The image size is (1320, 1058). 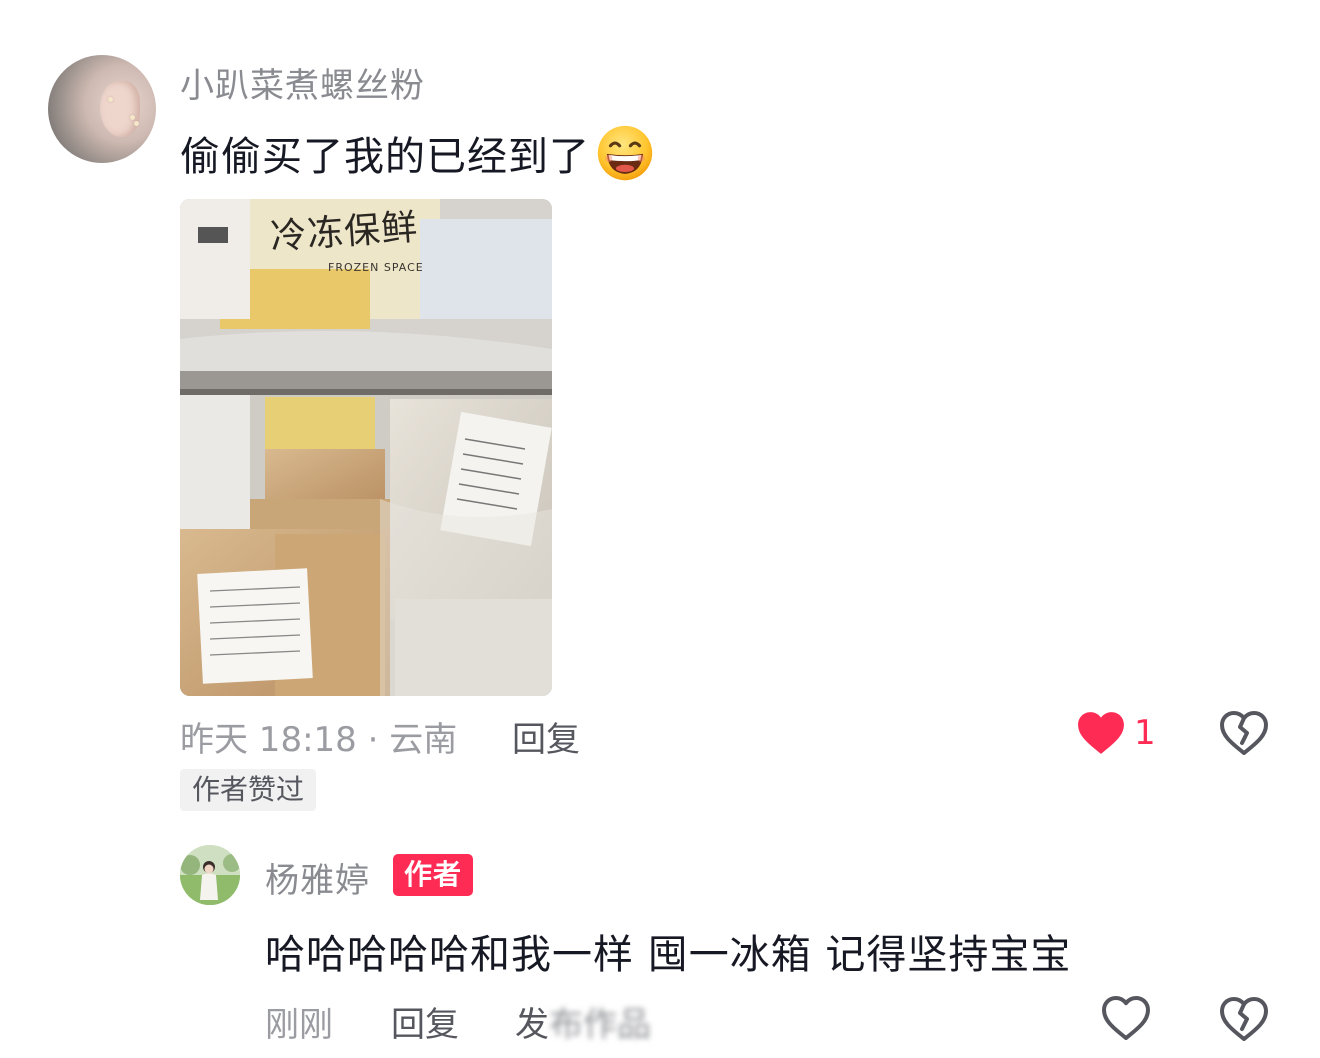 I want to click on comment-username: 小趴菜煮螺丝粉, so click(x=302, y=82).